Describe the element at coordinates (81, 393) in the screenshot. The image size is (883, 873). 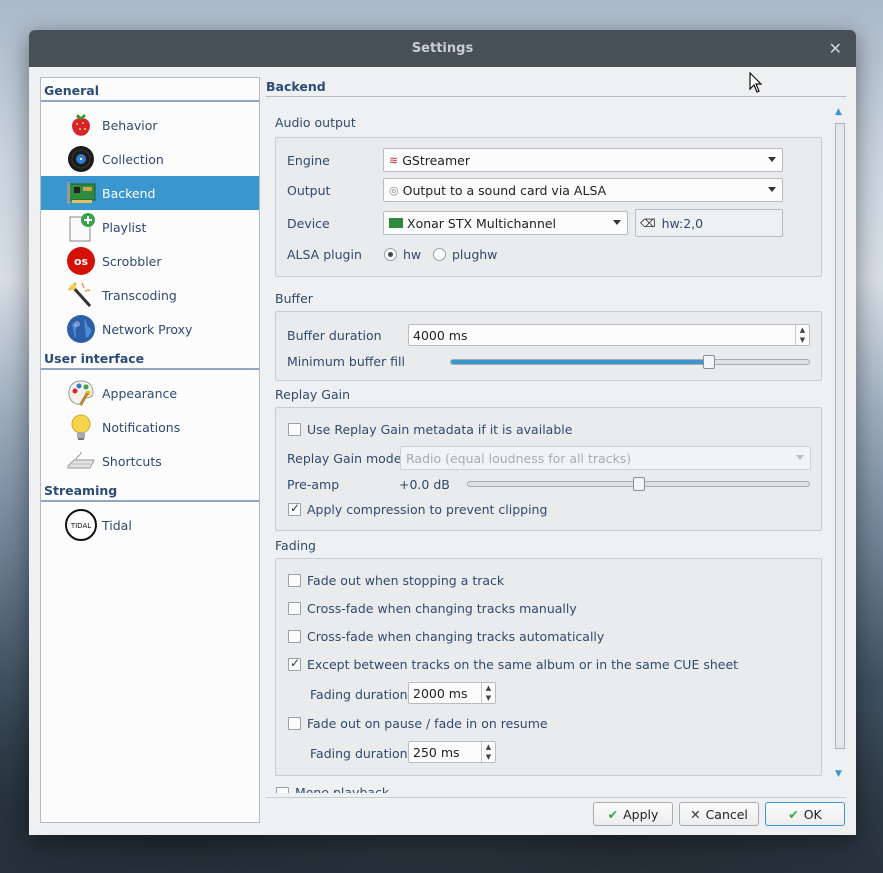
I see `palette-icon` at that location.